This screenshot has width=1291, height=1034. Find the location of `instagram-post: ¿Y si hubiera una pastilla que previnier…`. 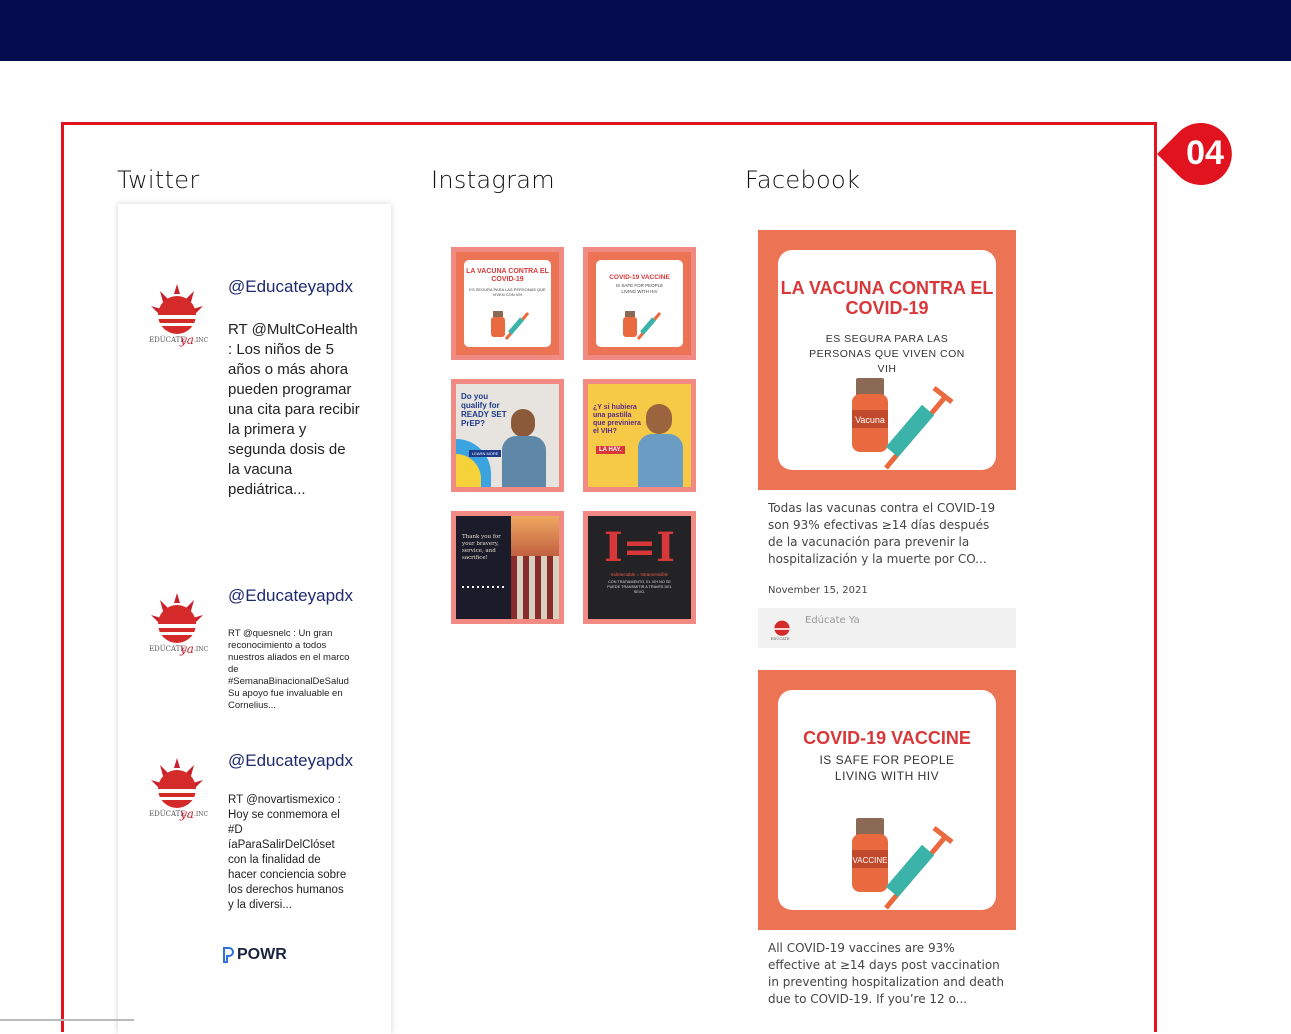

instagram-post: ¿Y si hubiera una pastilla que previnier… is located at coordinates (639, 435).